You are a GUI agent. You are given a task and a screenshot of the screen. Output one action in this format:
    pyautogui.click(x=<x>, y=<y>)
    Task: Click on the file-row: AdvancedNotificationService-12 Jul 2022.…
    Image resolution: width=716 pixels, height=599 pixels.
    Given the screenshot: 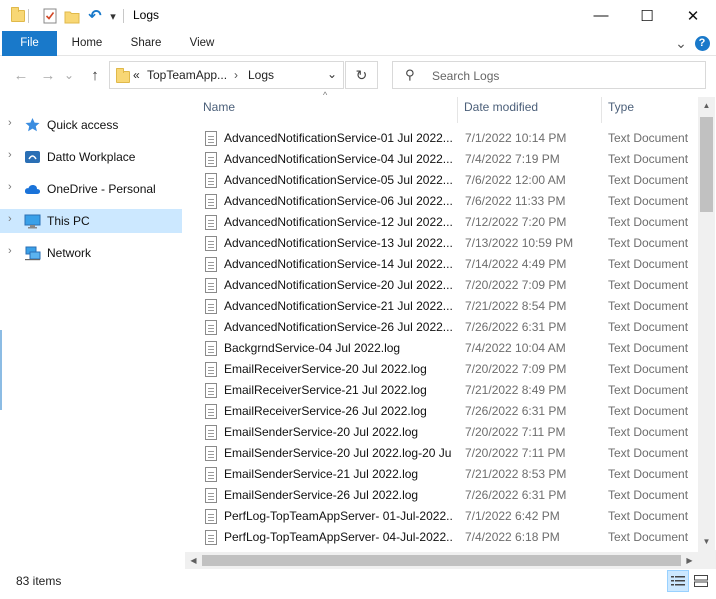 What is the action you would take?
    pyautogui.click(x=441, y=222)
    